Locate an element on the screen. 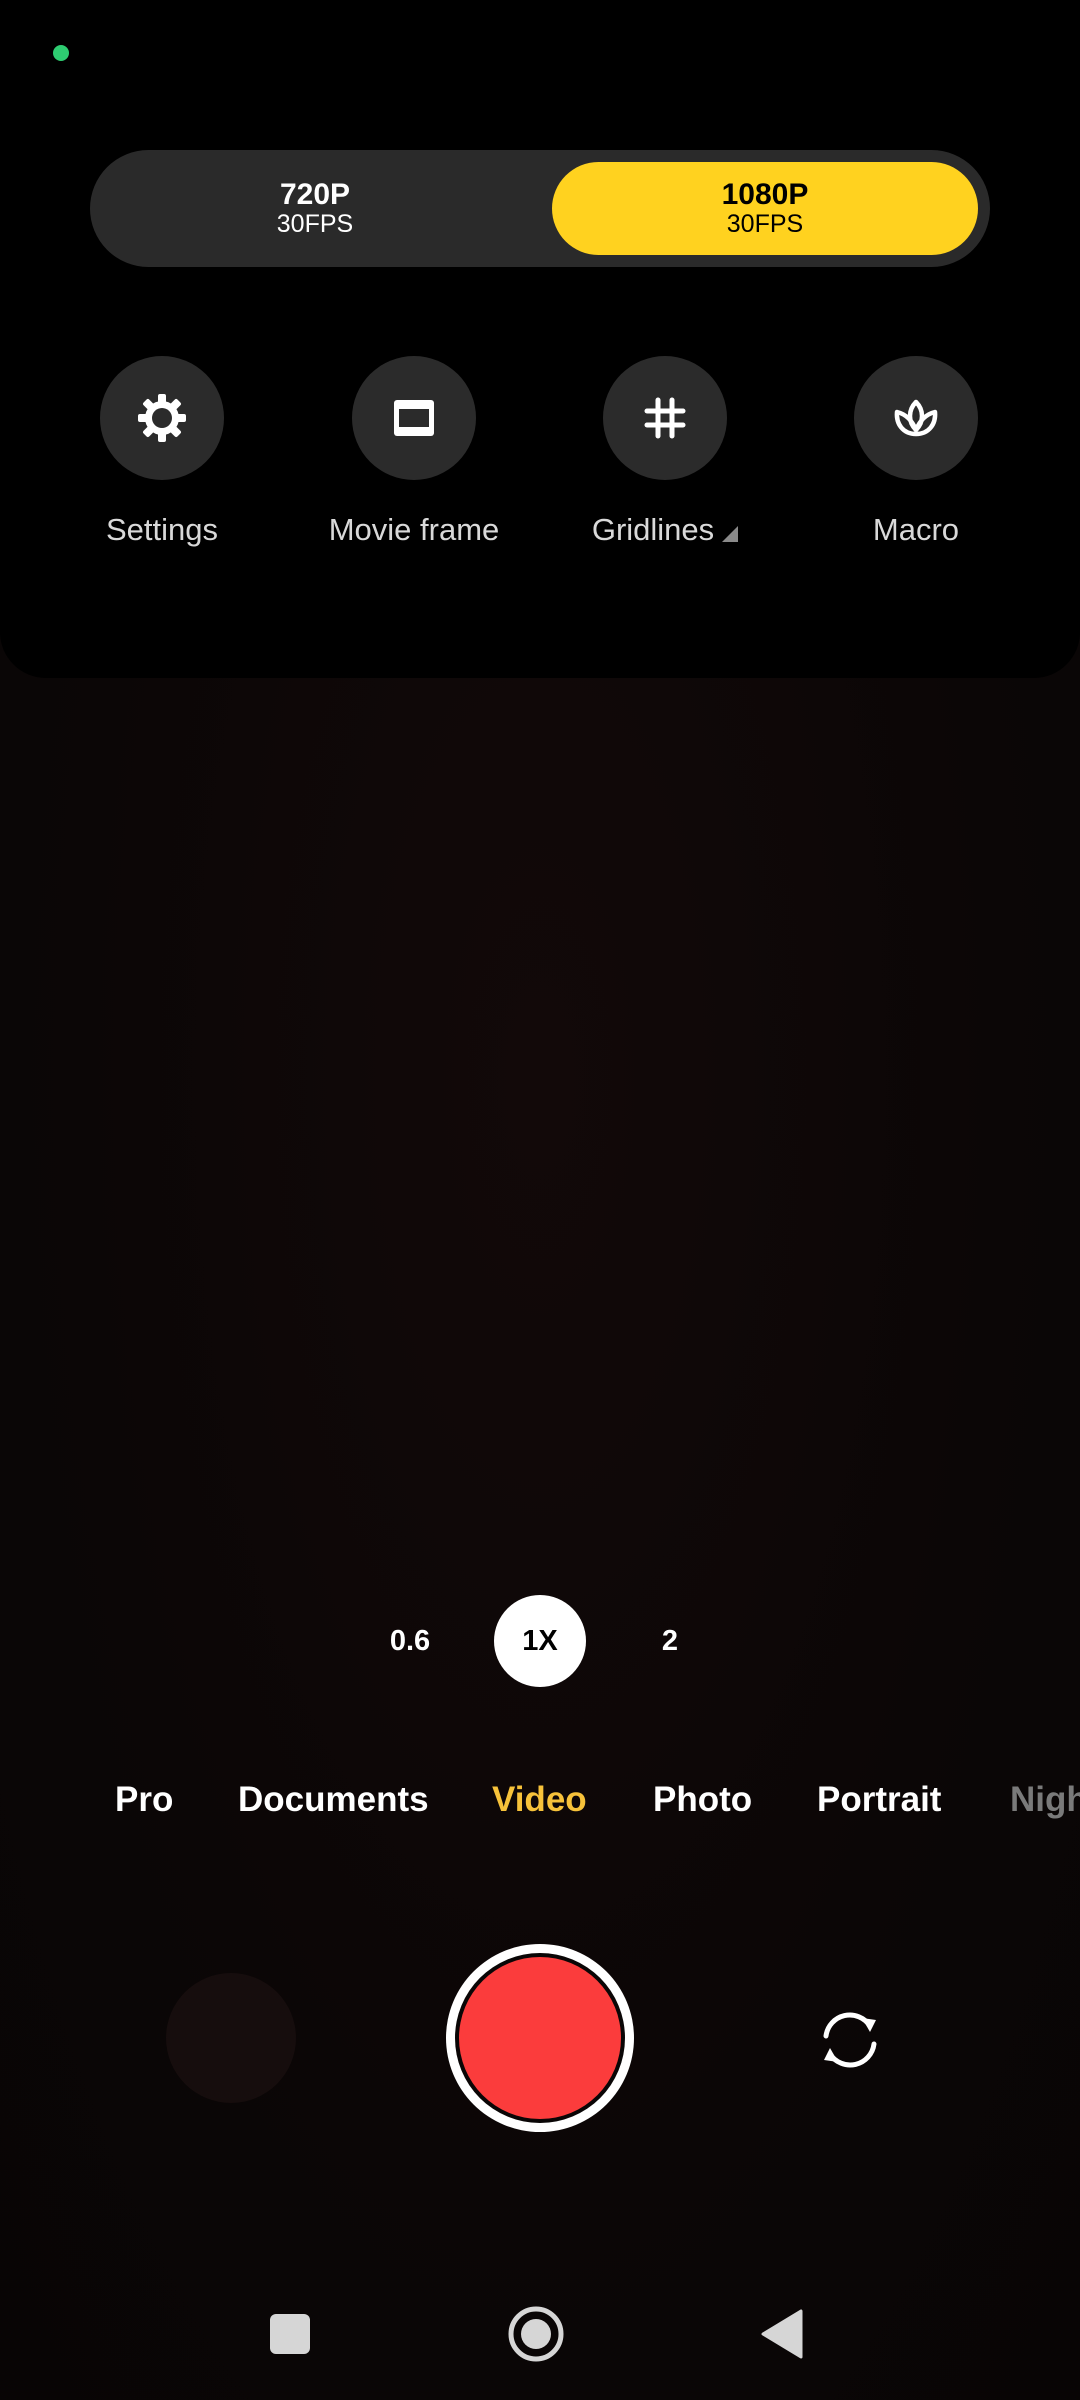 This screenshot has height=2400, width=1080. flower-icon is located at coordinates (916, 418).